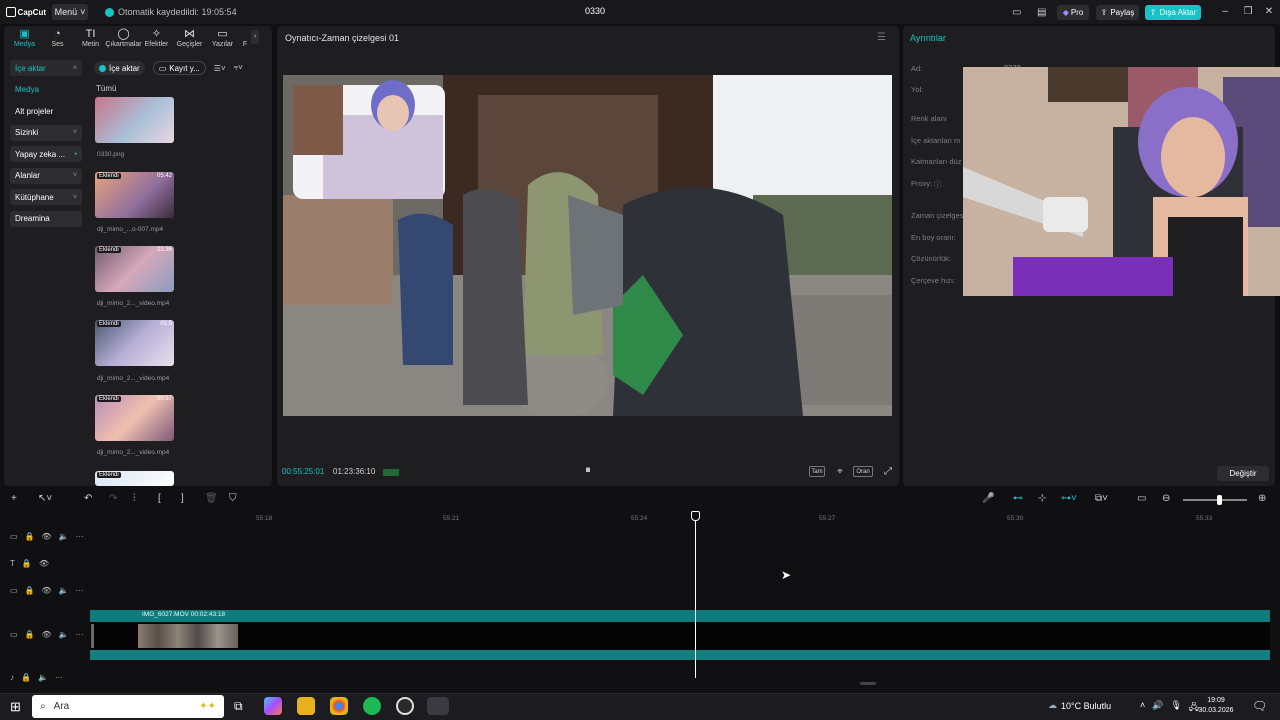 The image size is (1280, 720). Describe the element at coordinates (211, 498) in the screenshot. I see `delete-icon: 🗑` at that location.